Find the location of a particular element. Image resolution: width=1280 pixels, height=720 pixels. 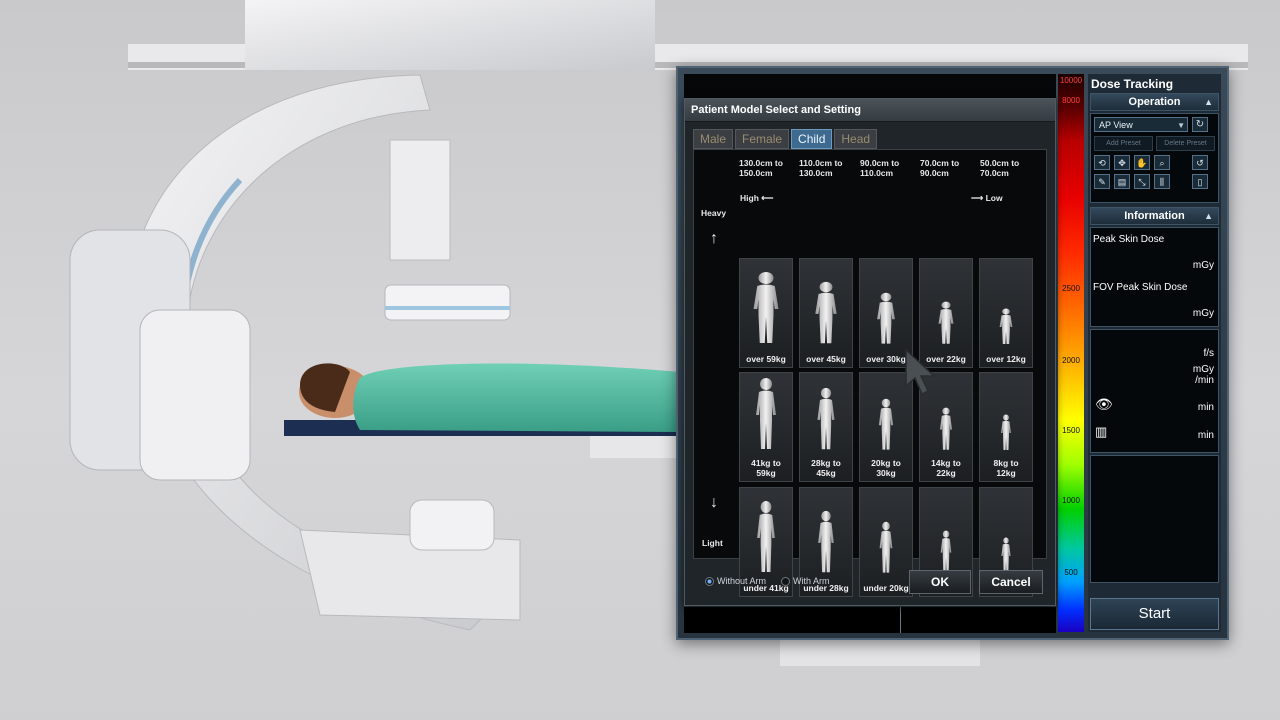

arrow-up-icon: ↑ is located at coordinates (714, 238).